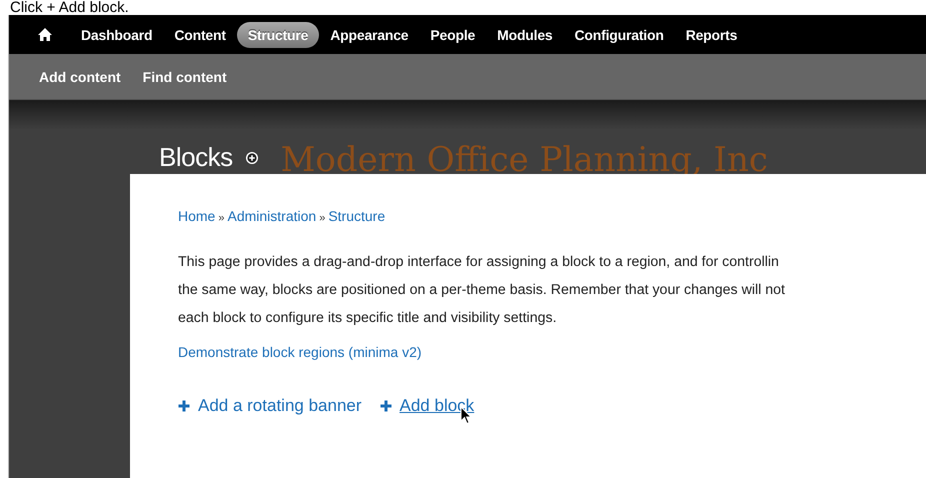 Image resolution: width=926 pixels, height=478 pixels. I want to click on toolbar-menu-item: Structure, so click(278, 35).